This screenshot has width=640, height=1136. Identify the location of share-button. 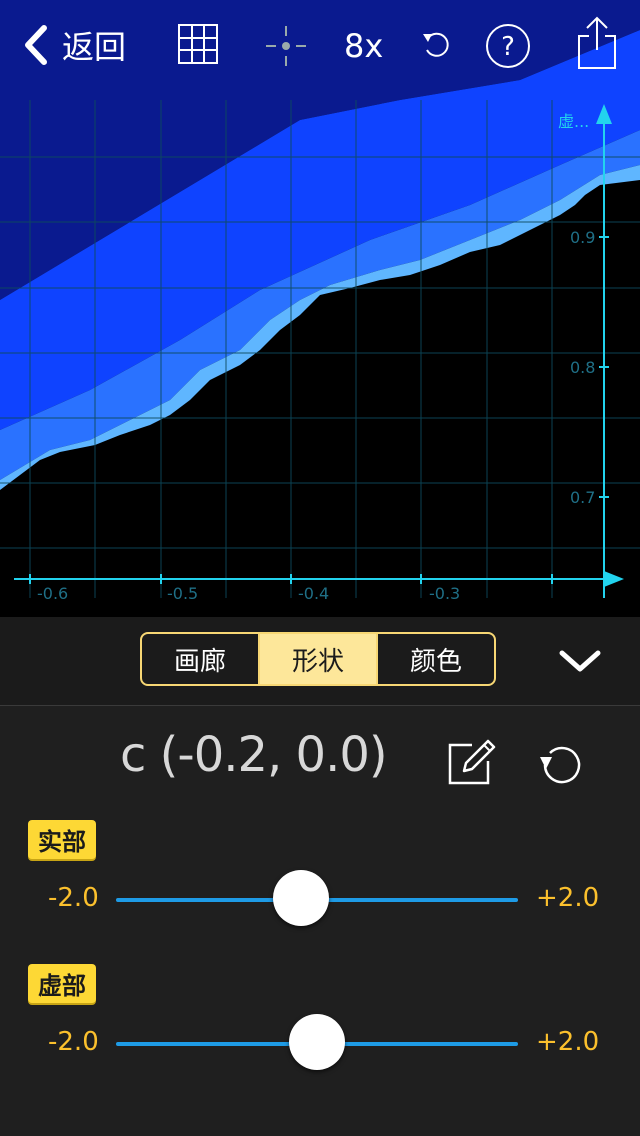
(597, 43).